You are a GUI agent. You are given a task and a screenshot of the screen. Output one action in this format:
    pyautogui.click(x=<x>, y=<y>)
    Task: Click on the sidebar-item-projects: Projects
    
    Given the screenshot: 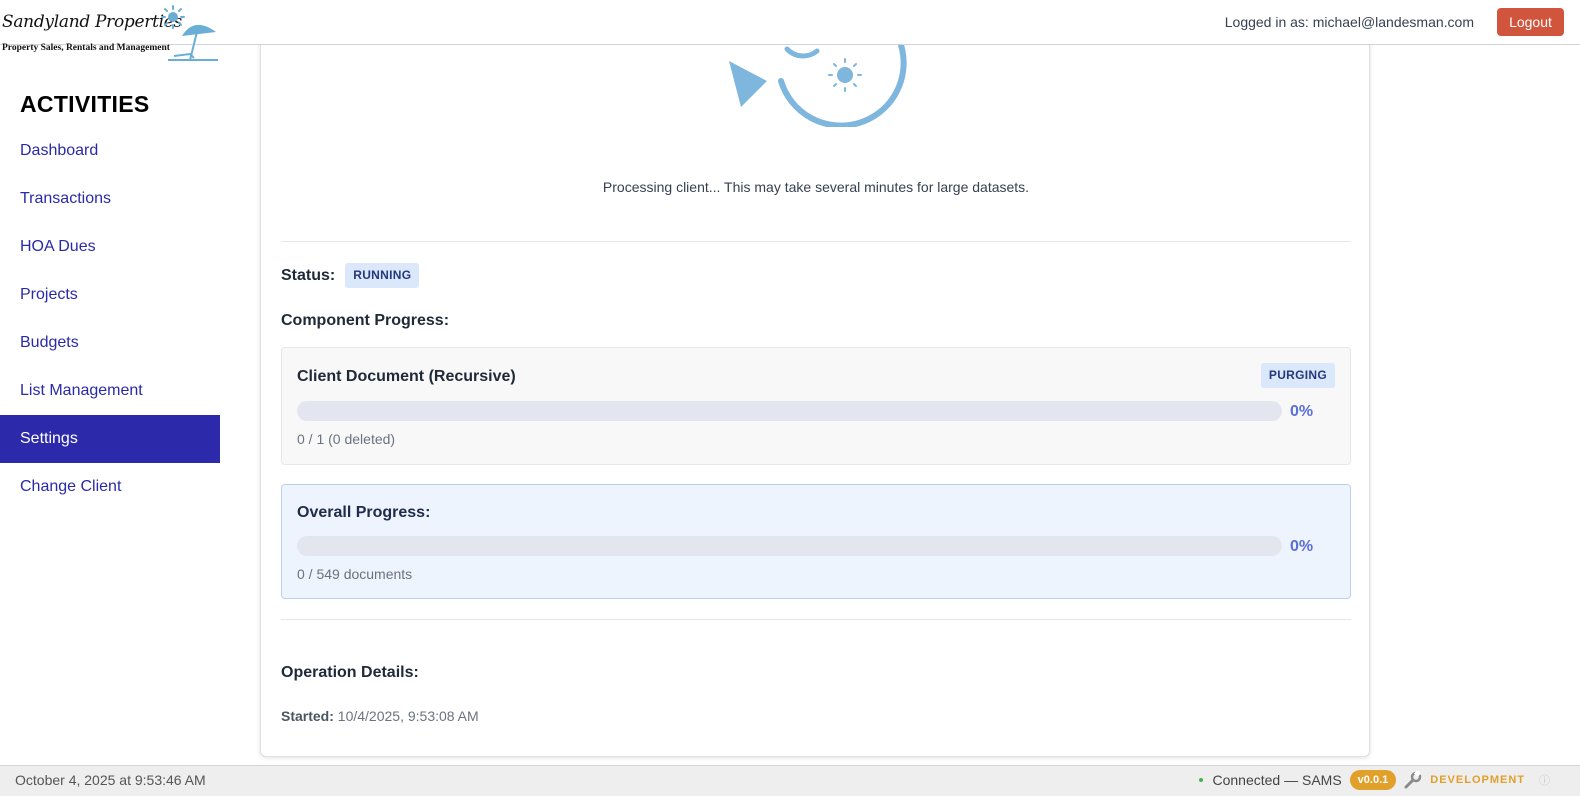 What is the action you would take?
    pyautogui.click(x=110, y=295)
    